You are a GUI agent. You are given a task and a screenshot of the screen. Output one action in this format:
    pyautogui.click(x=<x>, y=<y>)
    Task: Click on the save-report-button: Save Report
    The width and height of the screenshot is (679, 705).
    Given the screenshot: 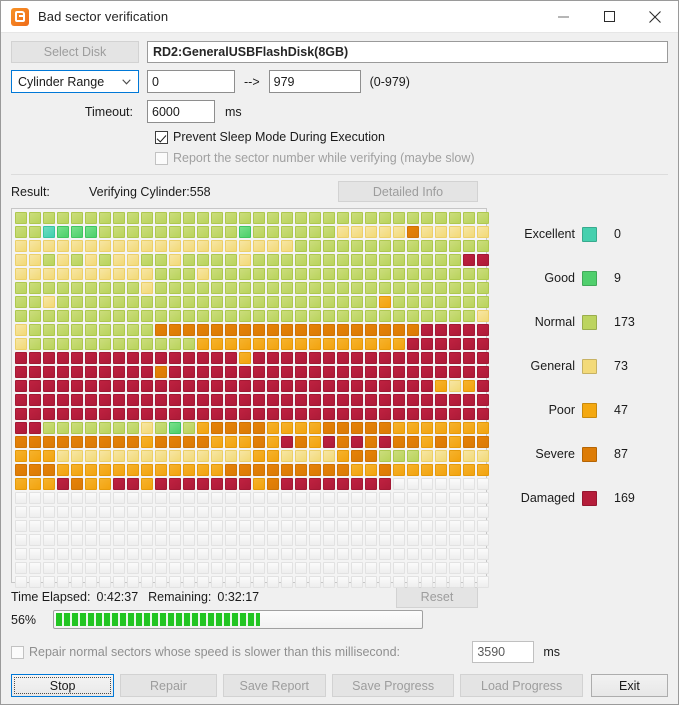 What is the action you would take?
    pyautogui.click(x=274, y=685)
    